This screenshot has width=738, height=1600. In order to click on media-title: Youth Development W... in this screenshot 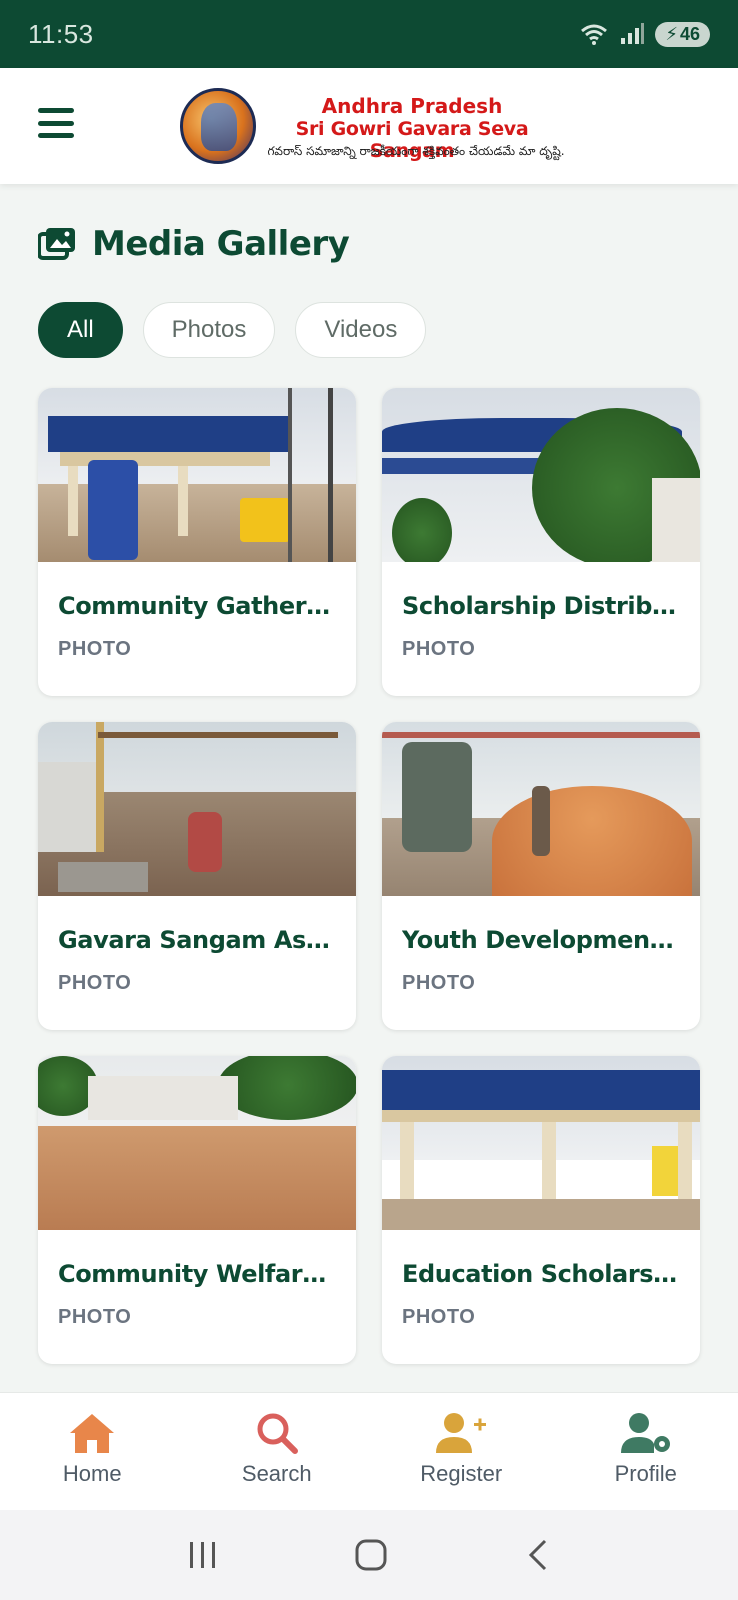, I will do `click(541, 940)`.